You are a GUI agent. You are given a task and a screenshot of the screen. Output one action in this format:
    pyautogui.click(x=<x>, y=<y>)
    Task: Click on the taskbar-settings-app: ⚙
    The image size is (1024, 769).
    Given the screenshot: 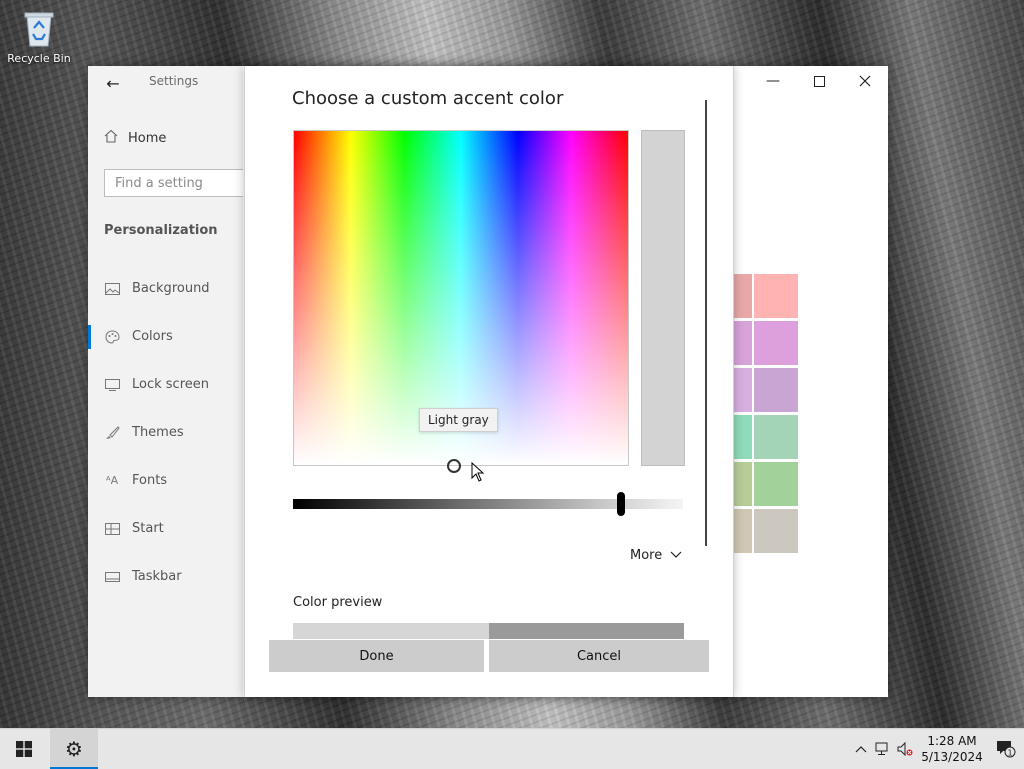 What is the action you would take?
    pyautogui.click(x=74, y=749)
    